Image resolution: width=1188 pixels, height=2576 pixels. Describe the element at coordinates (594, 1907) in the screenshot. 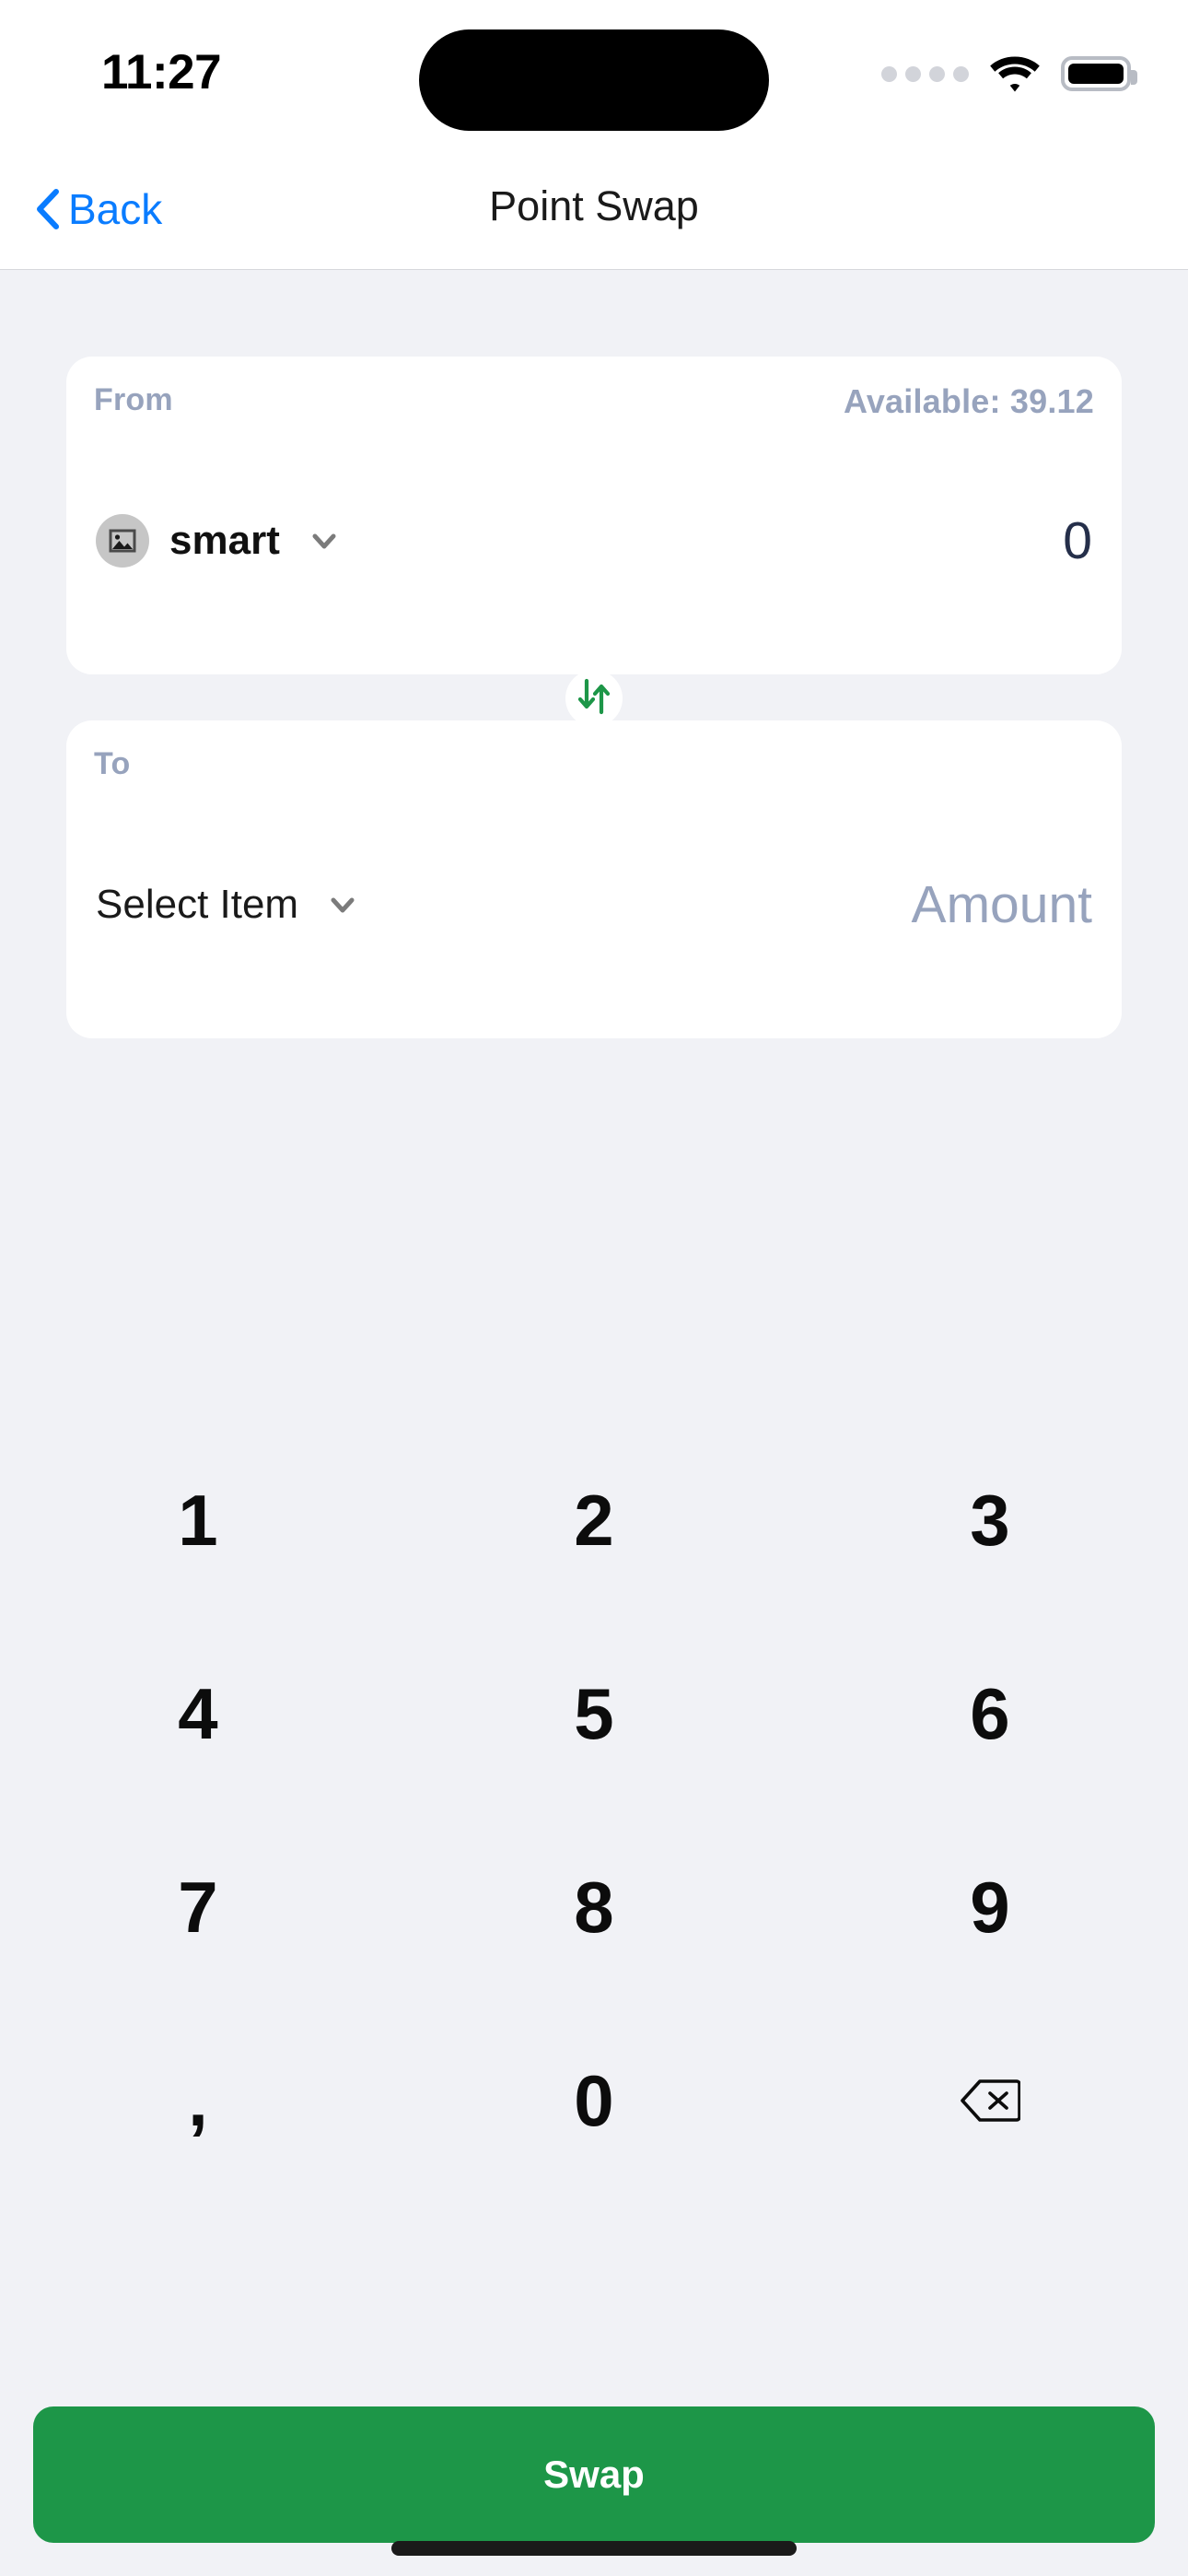

I see `key-8: 8` at that location.